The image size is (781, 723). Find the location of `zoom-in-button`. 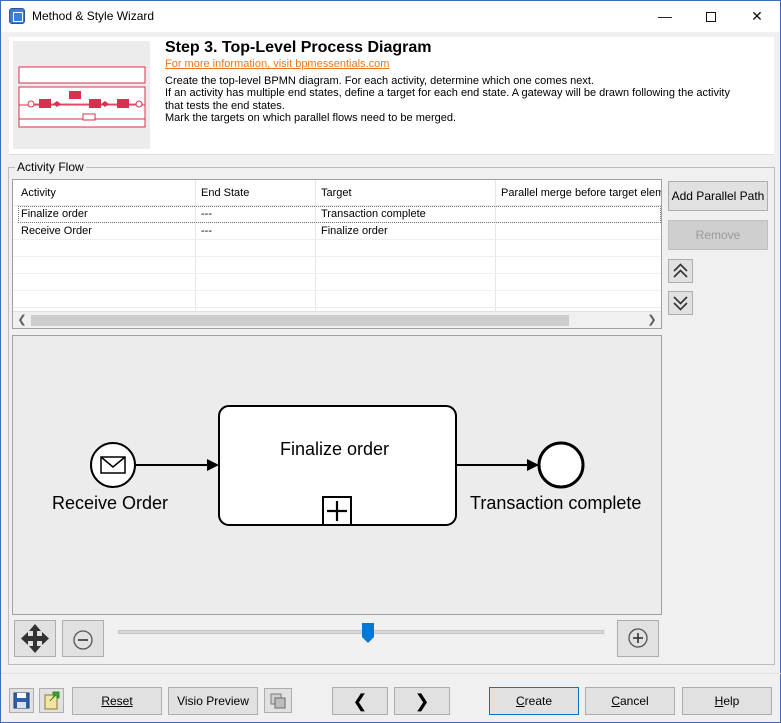

zoom-in-button is located at coordinates (638, 638).